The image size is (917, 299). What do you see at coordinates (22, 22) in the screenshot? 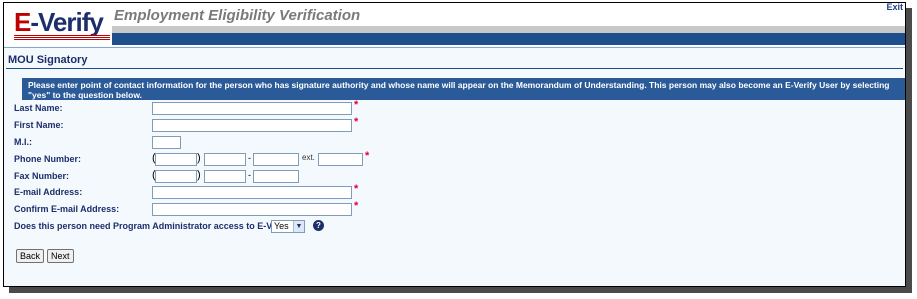
I see `logo-letter-e: E` at bounding box center [22, 22].